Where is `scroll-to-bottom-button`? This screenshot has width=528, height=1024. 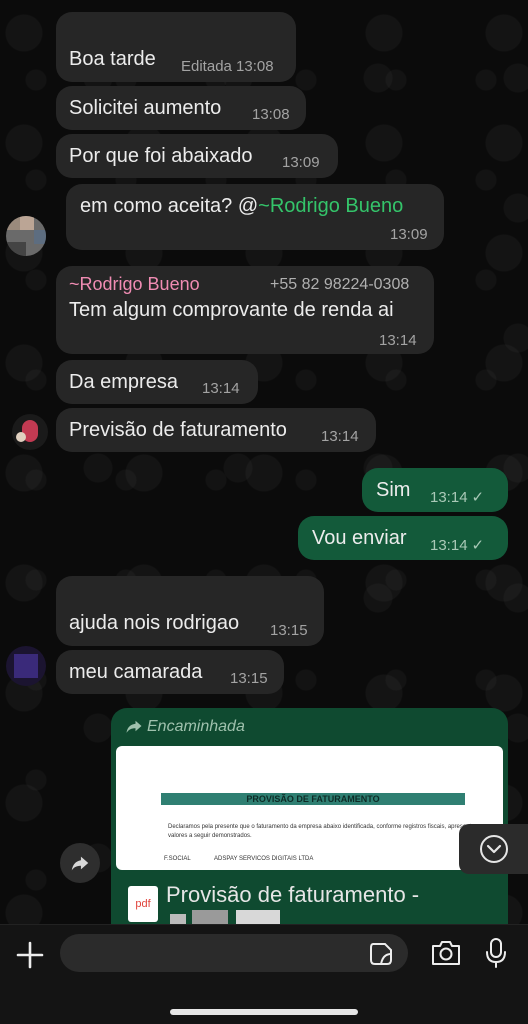
scroll-to-bottom-button is located at coordinates (493, 849).